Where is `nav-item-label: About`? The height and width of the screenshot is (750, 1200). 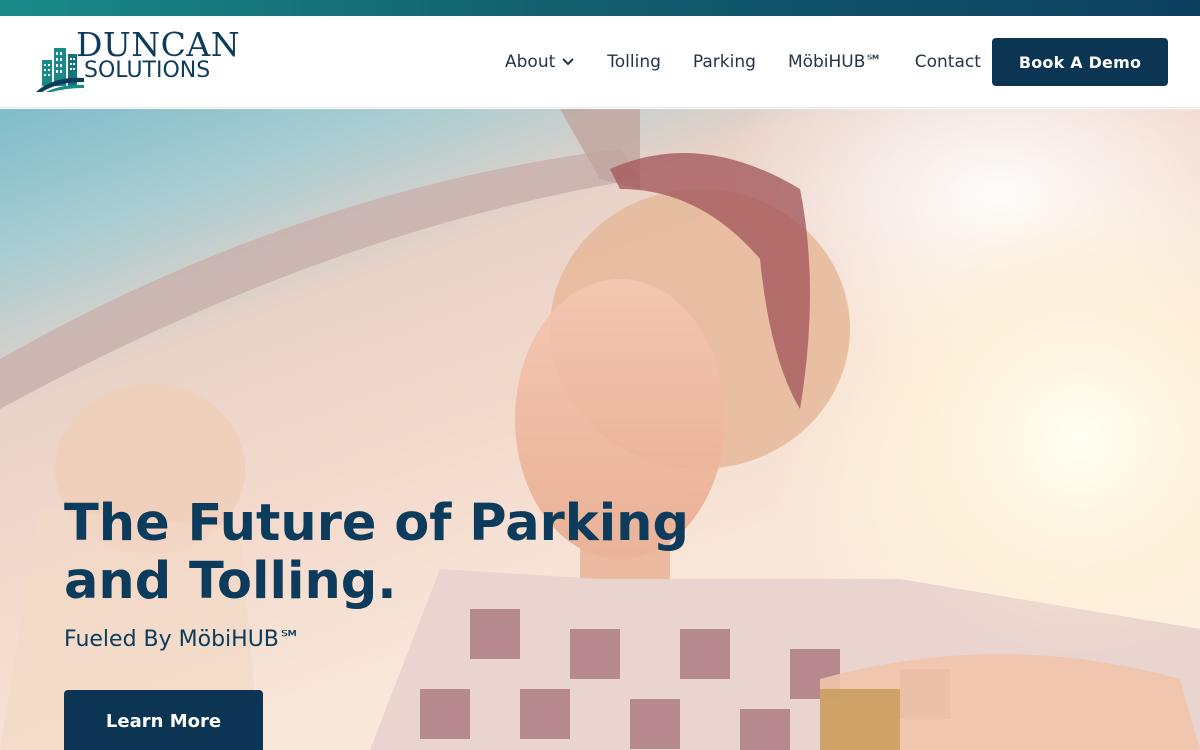
nav-item-label: About is located at coordinates (530, 62).